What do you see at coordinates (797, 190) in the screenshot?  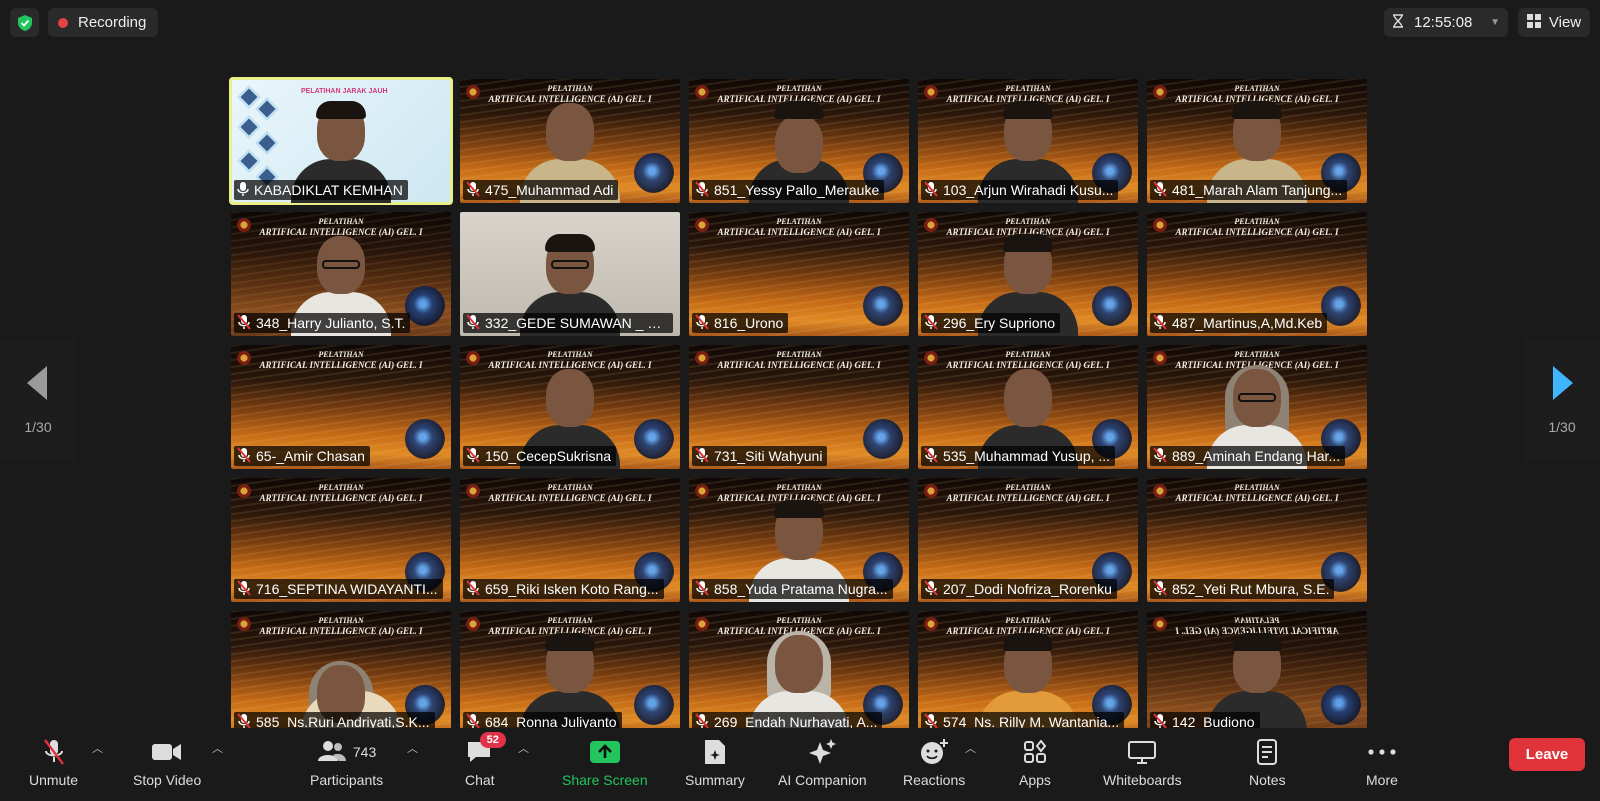 I see `participant-name: 851_Yessy Pallo_Merauke` at bounding box center [797, 190].